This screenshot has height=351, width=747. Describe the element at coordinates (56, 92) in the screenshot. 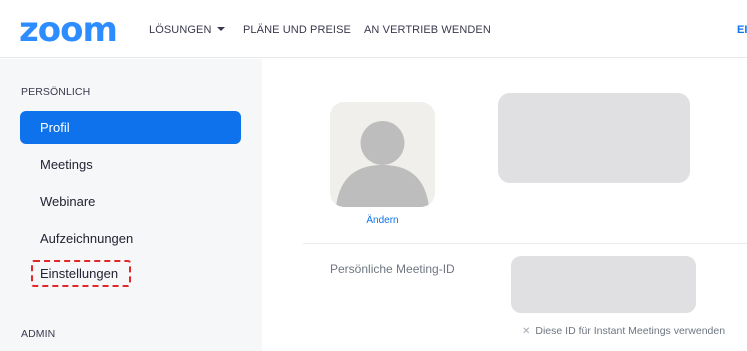

I see `sidebar-heading-personal: PERSÖNLICH` at that location.